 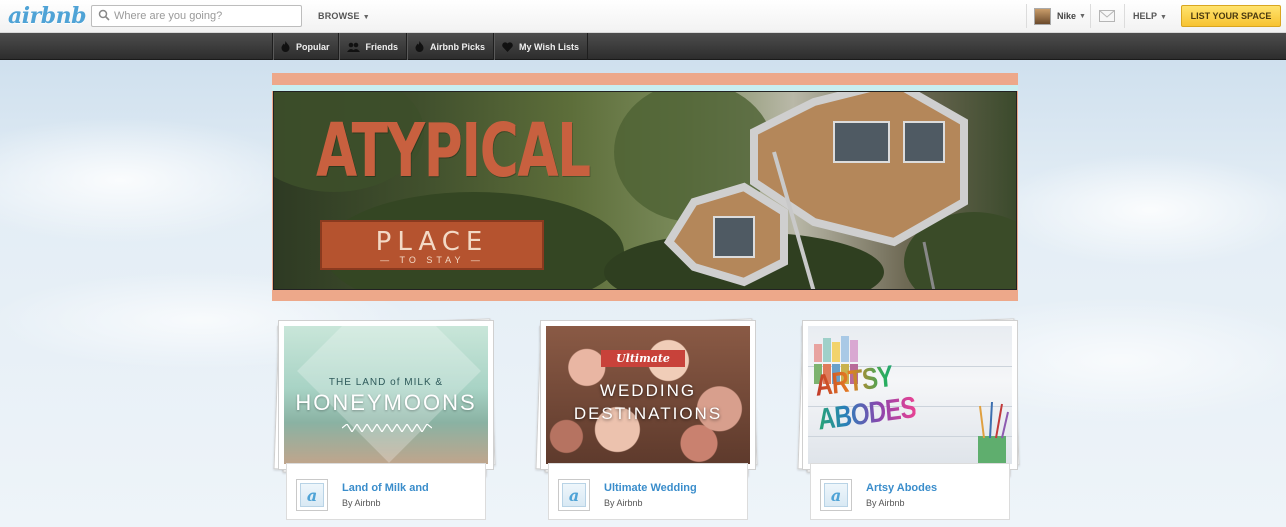 I want to click on search-input, so click(x=206, y=16).